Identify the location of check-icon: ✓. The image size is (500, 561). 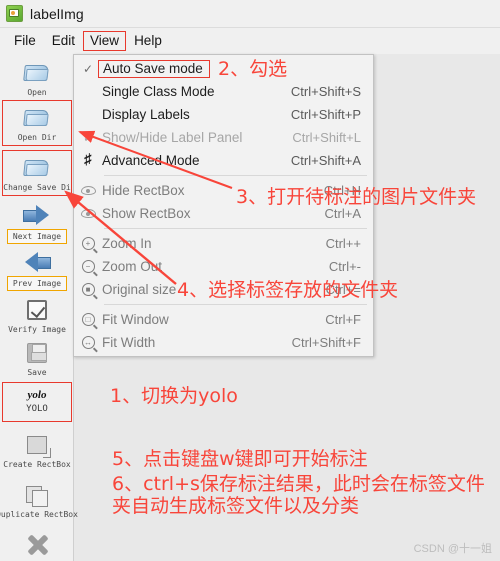
(88, 137).